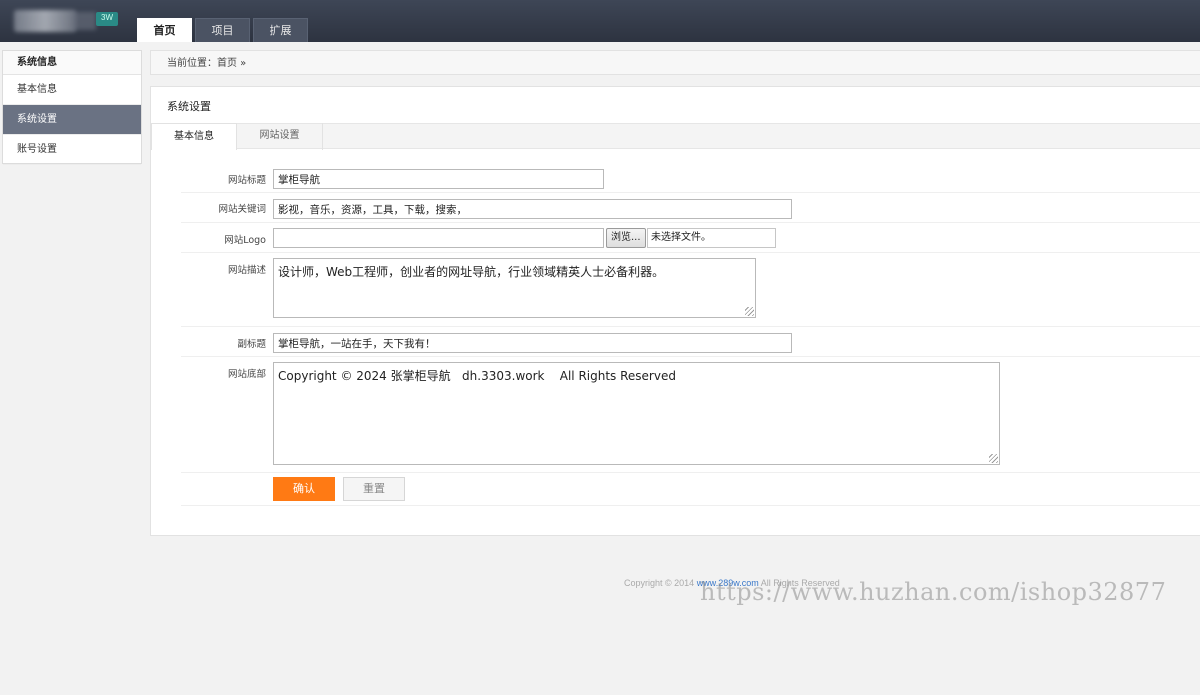 The image size is (1200, 695). Describe the element at coordinates (242, 209) in the screenshot. I see `keywords-label: 网站关键词` at that location.